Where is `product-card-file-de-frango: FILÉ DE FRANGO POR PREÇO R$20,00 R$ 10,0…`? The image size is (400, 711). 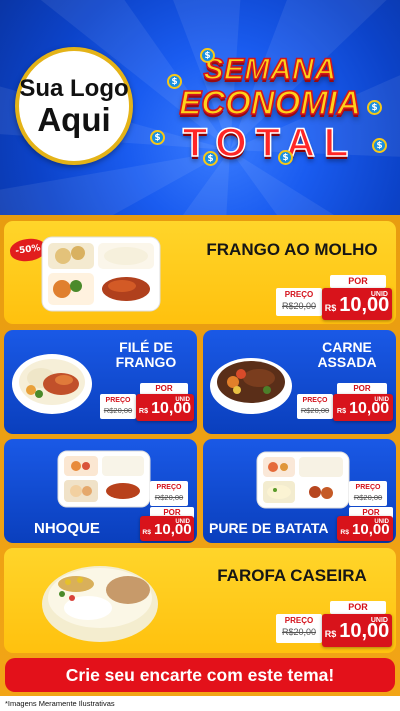 product-card-file-de-frango: FILÉ DE FRANGO POR PREÇO R$20,00 R$ 10,0… is located at coordinates (100, 382).